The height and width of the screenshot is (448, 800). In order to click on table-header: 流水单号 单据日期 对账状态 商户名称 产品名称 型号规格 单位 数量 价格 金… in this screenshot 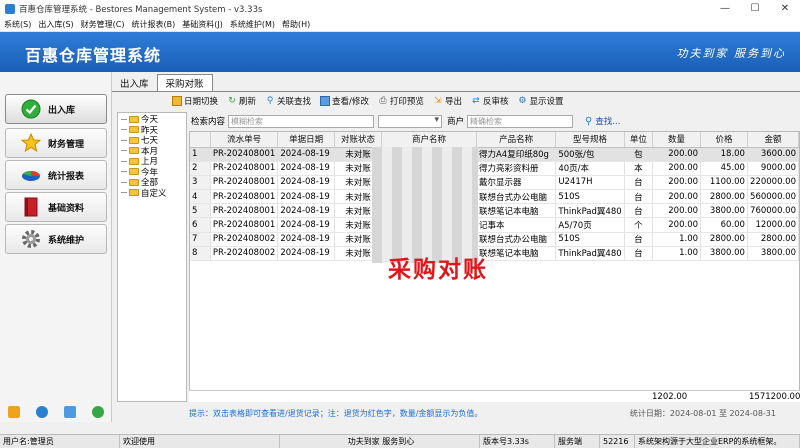, I will do `click(494, 140)`.